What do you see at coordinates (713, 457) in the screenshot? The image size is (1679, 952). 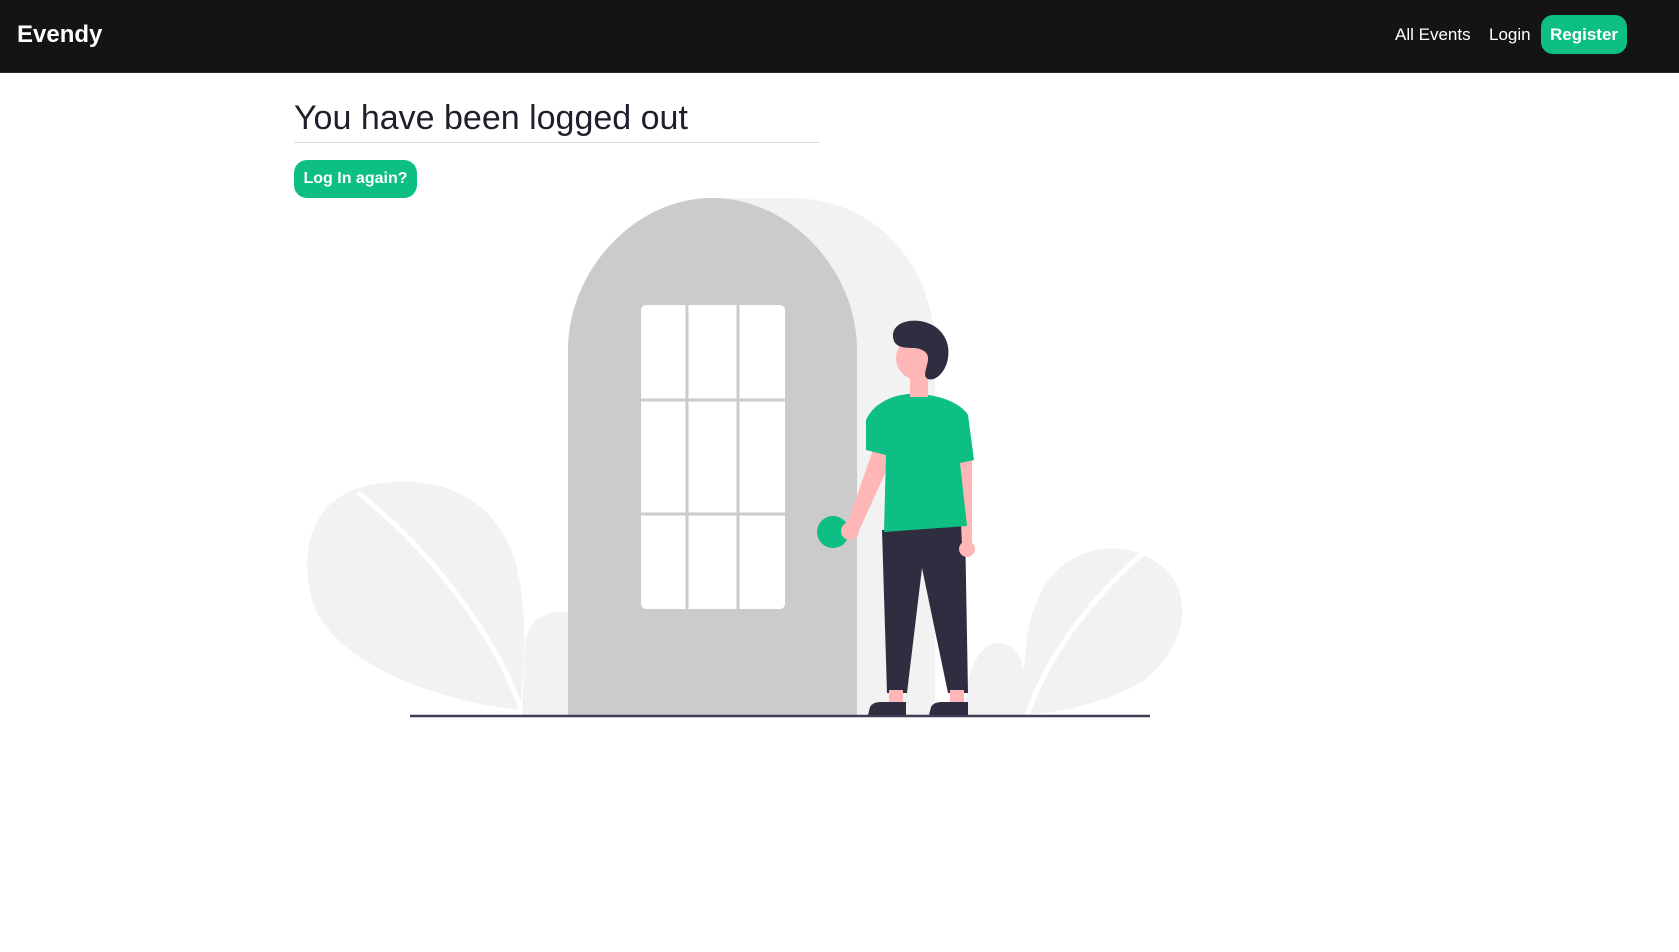 I see `door-window` at bounding box center [713, 457].